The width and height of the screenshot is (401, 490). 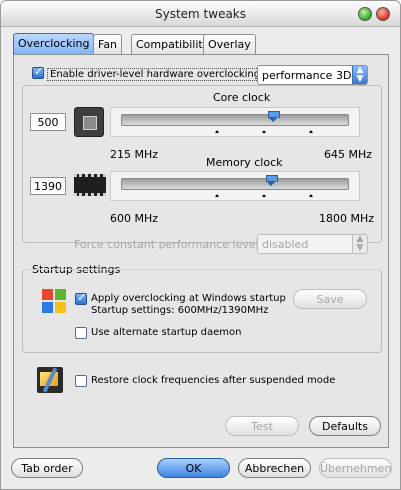 I want to click on apply-at-startup-label: Apply overclocking at Windows startup, so click(x=188, y=298).